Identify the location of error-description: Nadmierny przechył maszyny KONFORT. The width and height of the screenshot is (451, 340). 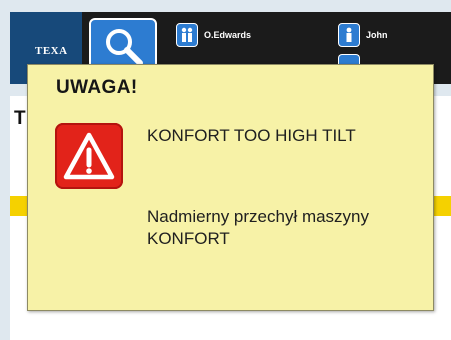
(258, 227).